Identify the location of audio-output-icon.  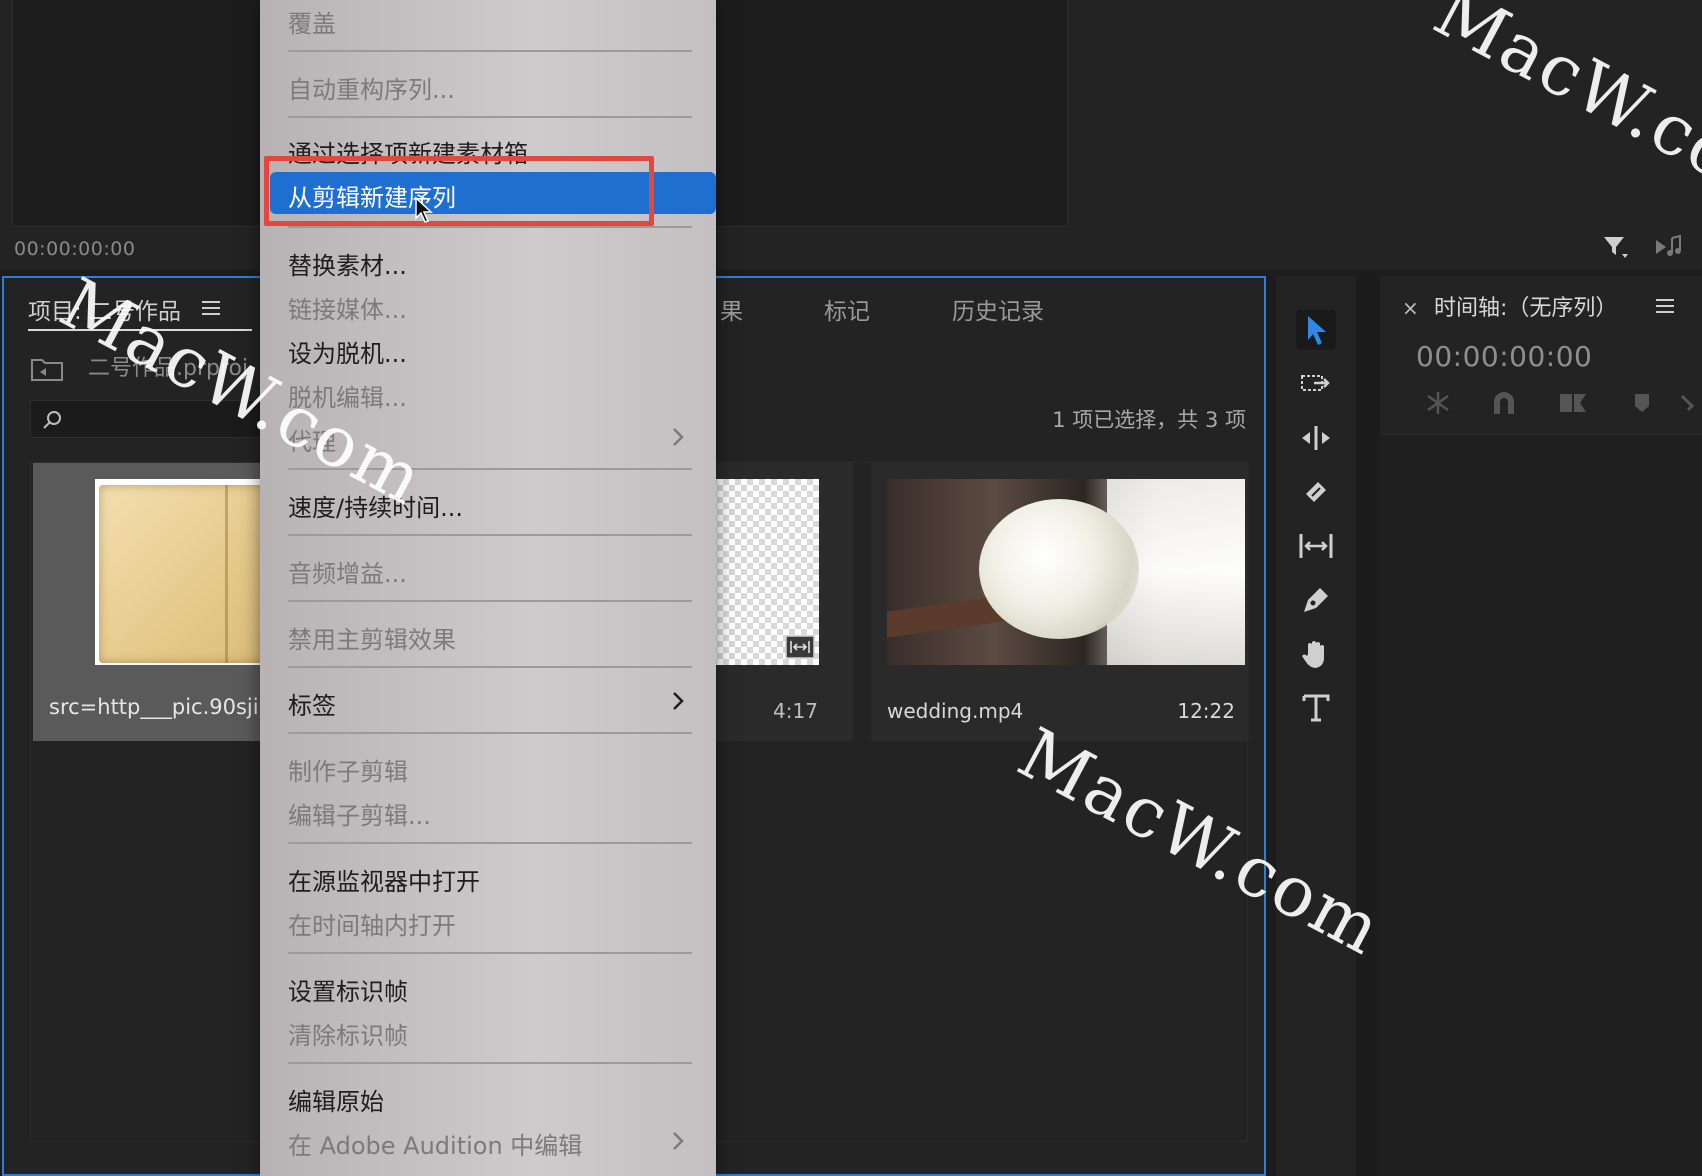
(1669, 247).